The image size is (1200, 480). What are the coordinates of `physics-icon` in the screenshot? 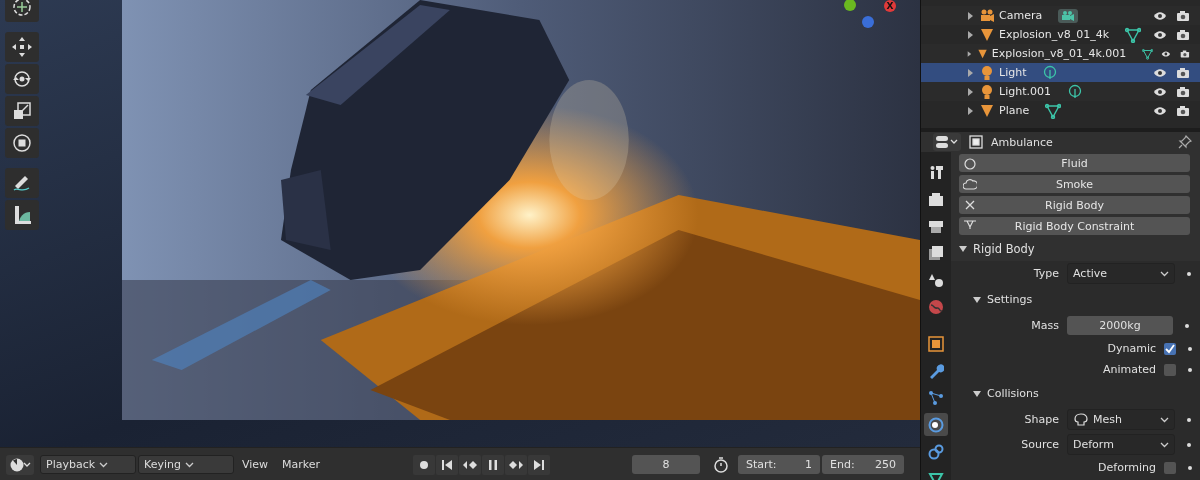 It's located at (936, 424).